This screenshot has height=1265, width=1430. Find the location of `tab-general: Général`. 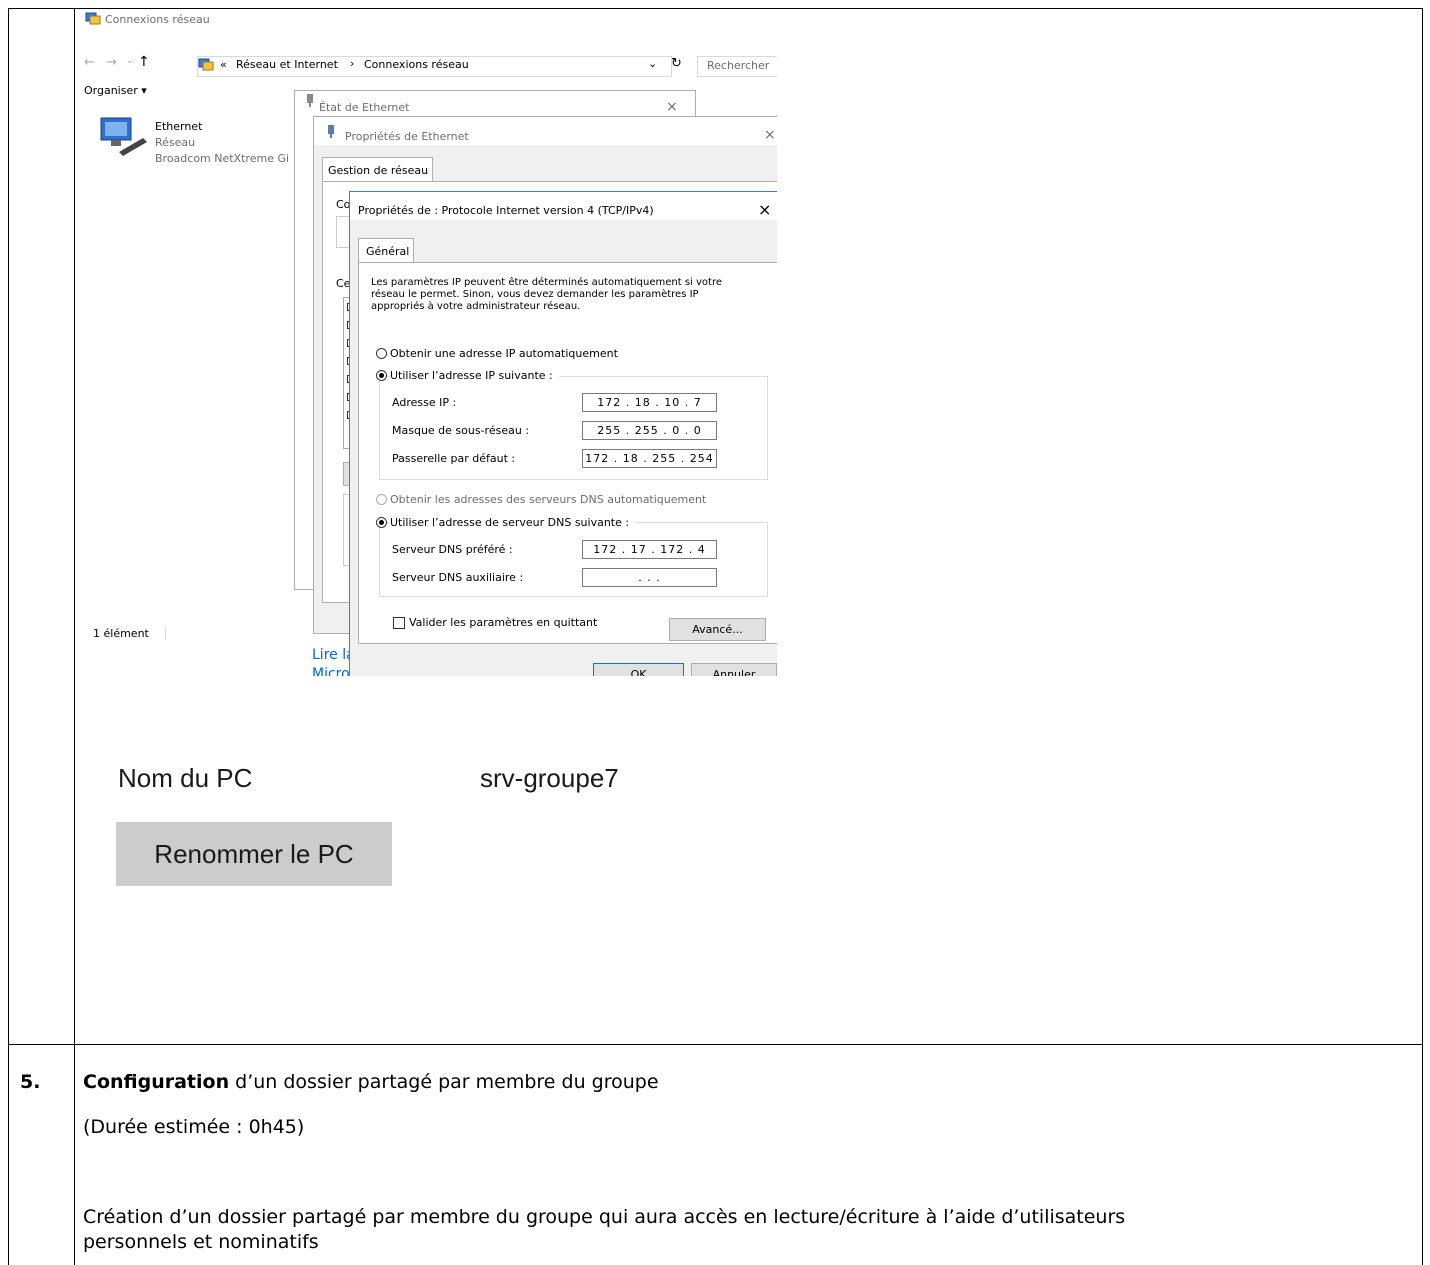

tab-general: Général is located at coordinates (386, 250).